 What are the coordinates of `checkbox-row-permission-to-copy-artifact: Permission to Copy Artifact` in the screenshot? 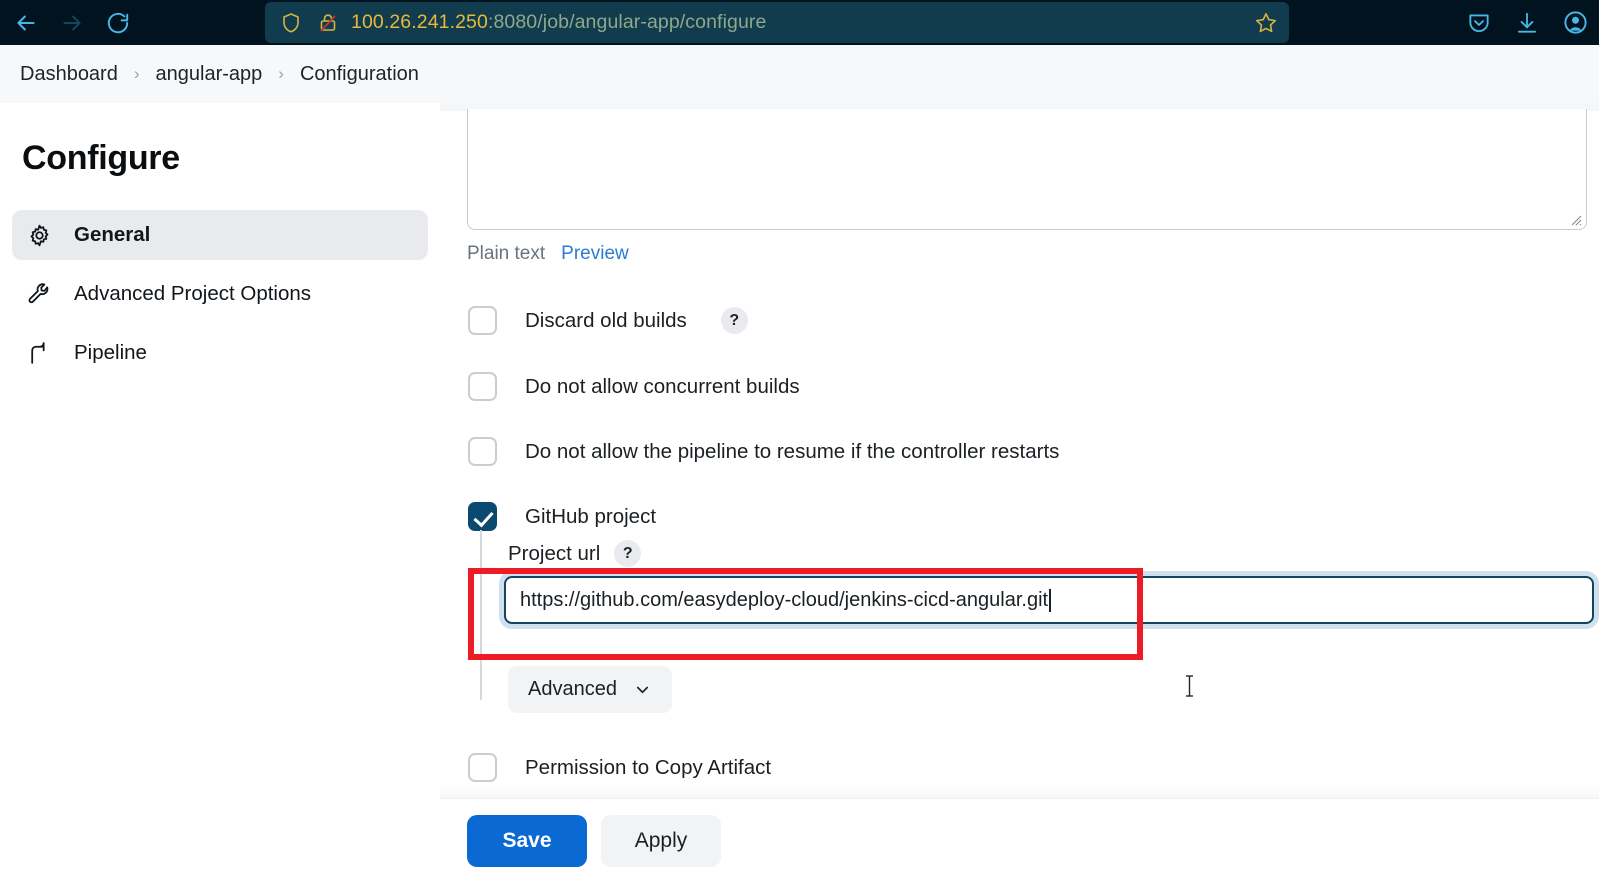 It's located at (619, 767).